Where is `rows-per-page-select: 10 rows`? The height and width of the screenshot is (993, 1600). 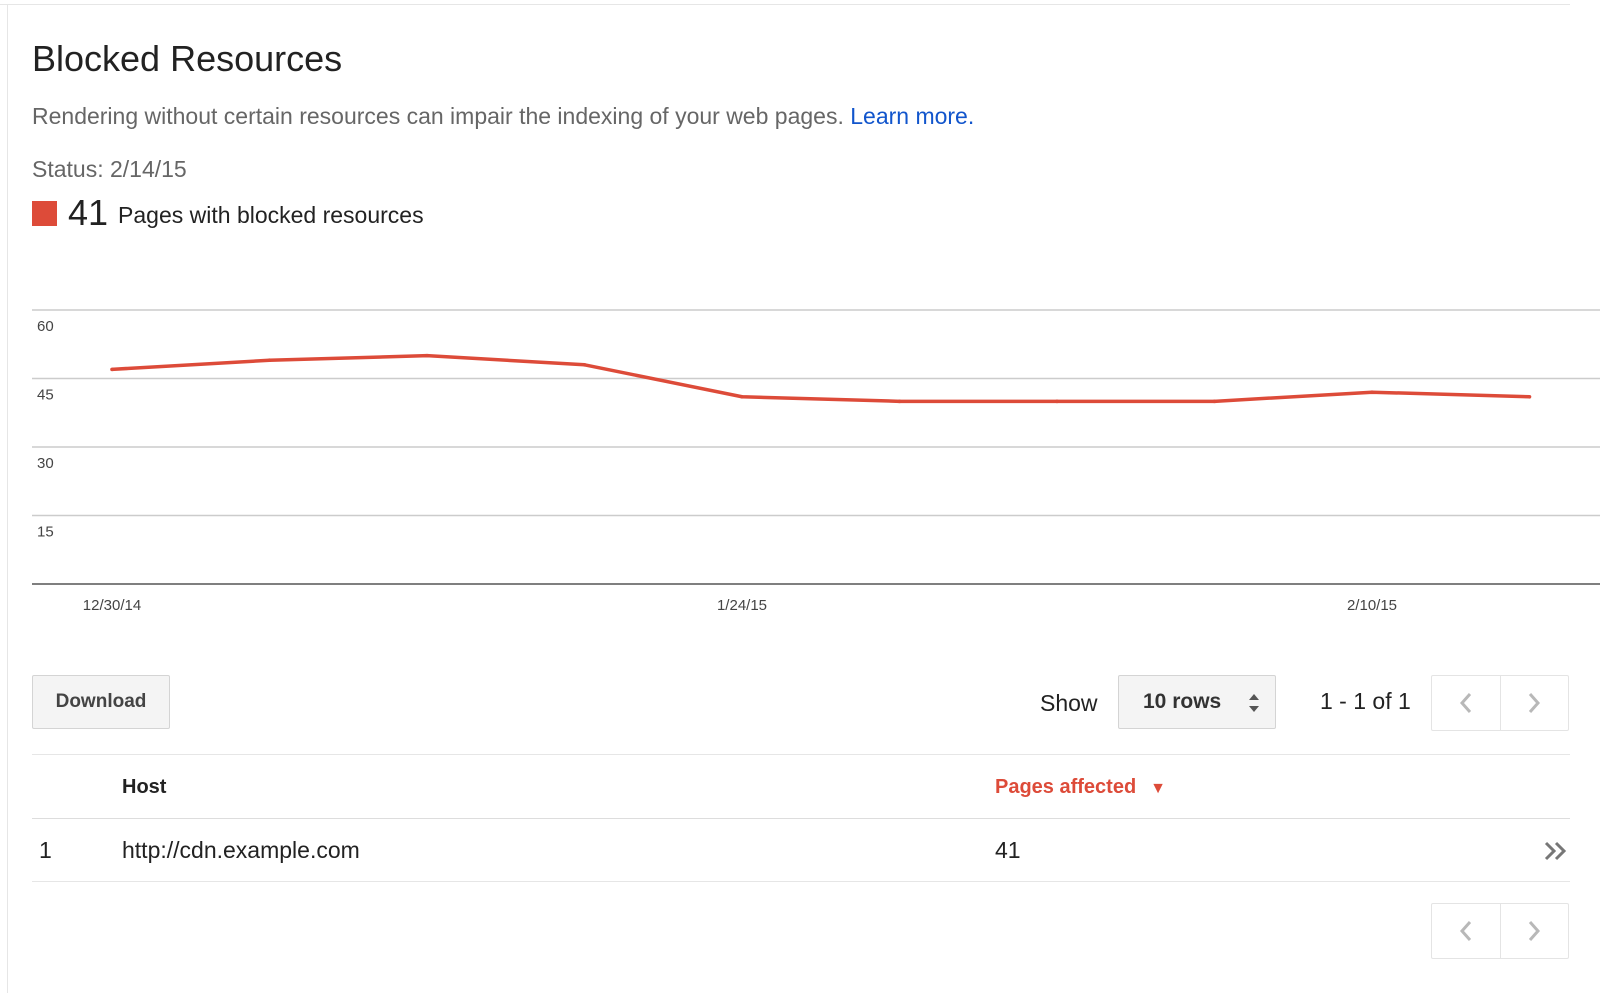 rows-per-page-select: 10 rows is located at coordinates (1197, 702).